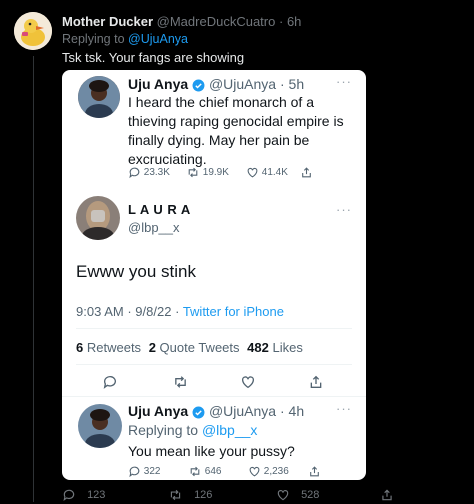  Describe the element at coordinates (199, 347) in the screenshot. I see `quotes-label: Quote Tweets` at that location.